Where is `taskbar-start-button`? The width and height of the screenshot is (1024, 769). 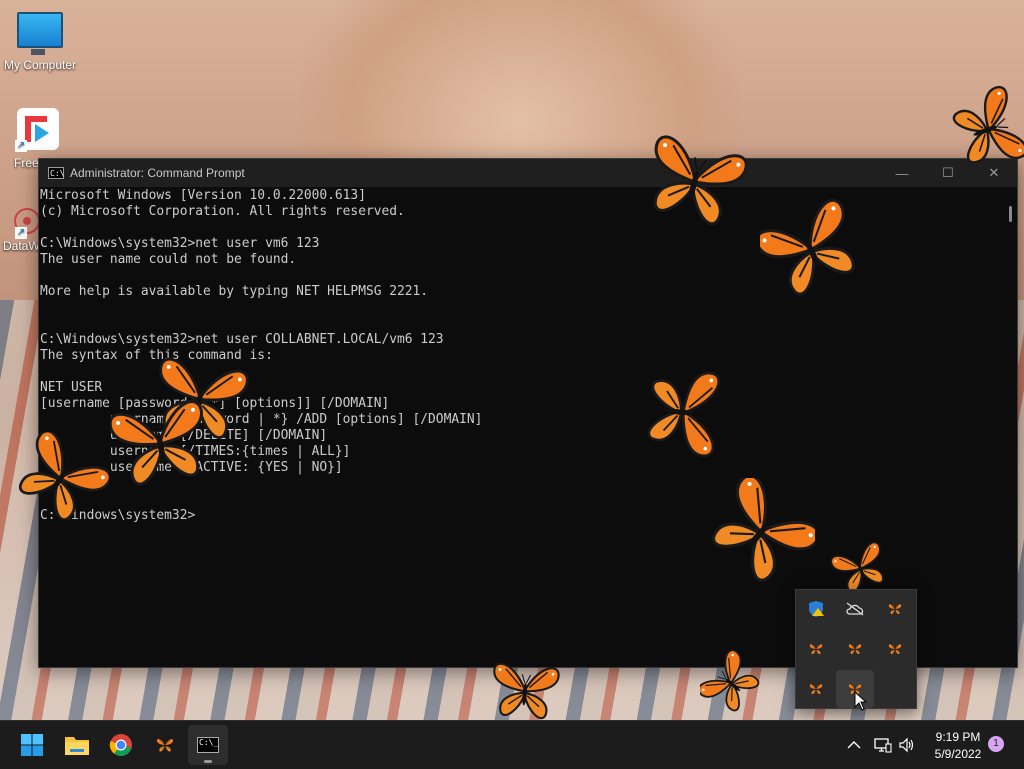
taskbar-start-button is located at coordinates (32, 745).